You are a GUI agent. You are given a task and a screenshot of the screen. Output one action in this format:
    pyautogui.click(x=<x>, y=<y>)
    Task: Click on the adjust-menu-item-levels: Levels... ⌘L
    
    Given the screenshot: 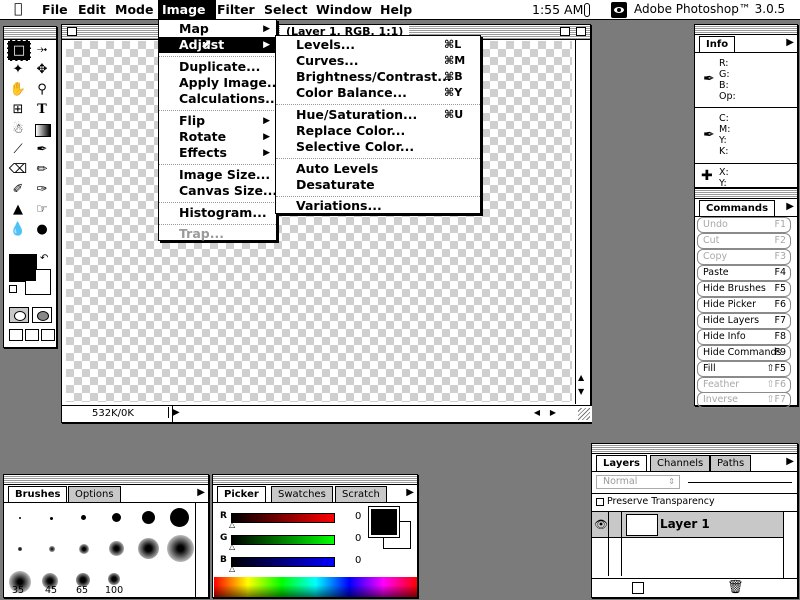 What is the action you would take?
    pyautogui.click(x=378, y=45)
    